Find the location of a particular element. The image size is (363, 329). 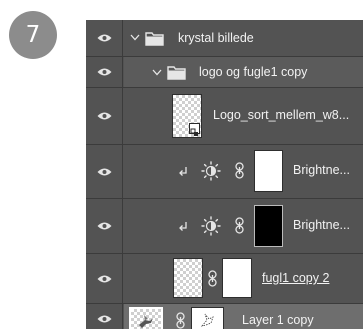

layer-name: Layer 1 copy is located at coordinates (278, 320).